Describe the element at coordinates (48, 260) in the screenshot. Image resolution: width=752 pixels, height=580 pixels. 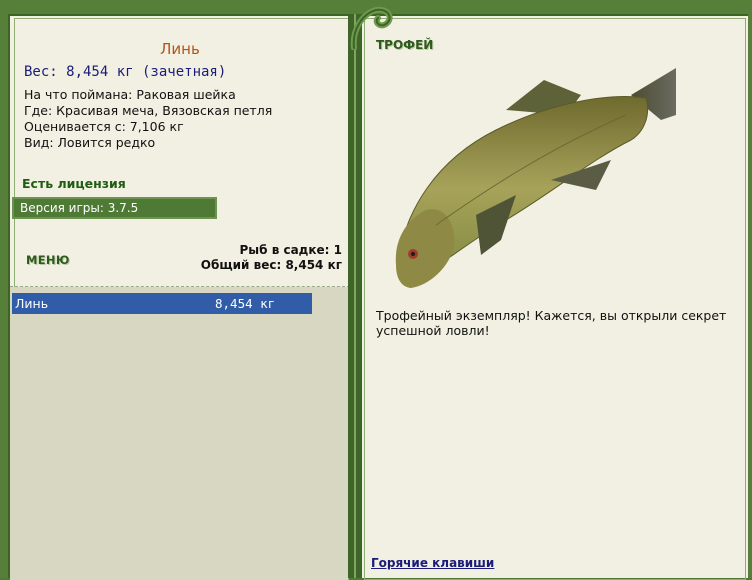
I see `menu-button: МЕНЮ` at that location.